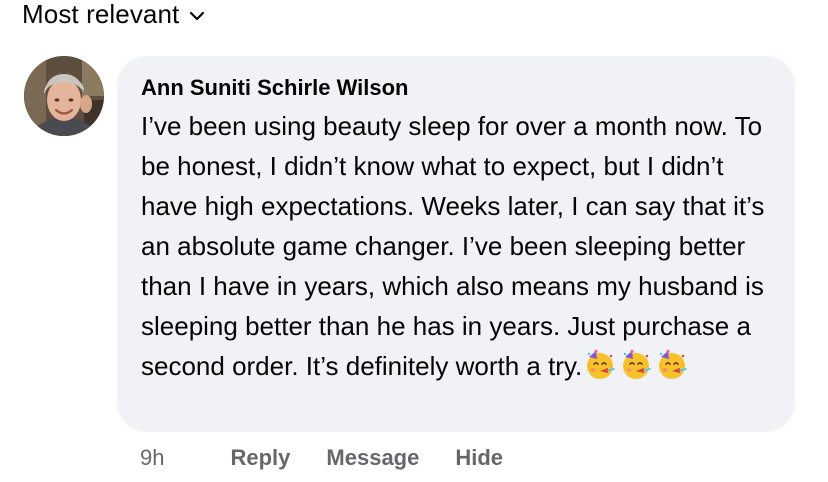 Image resolution: width=828 pixels, height=482 pixels. Describe the element at coordinates (101, 14) in the screenshot. I see `sort-label: Most relevant` at that location.